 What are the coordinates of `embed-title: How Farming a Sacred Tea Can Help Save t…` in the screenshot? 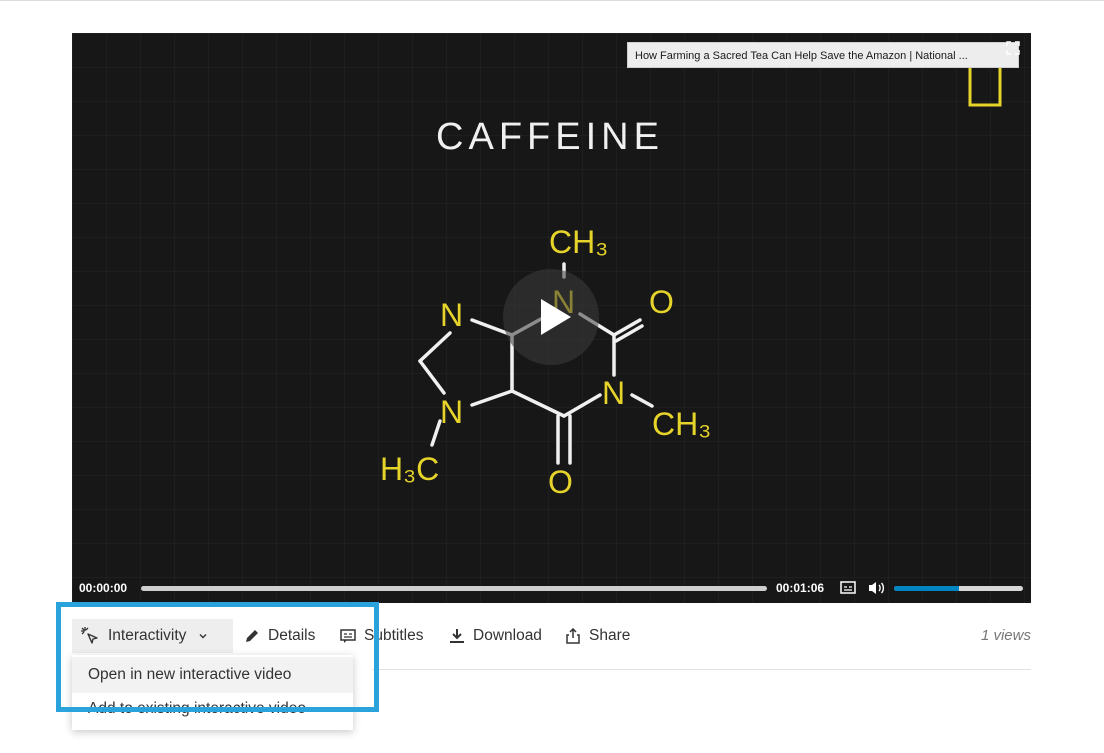 It's located at (823, 55).